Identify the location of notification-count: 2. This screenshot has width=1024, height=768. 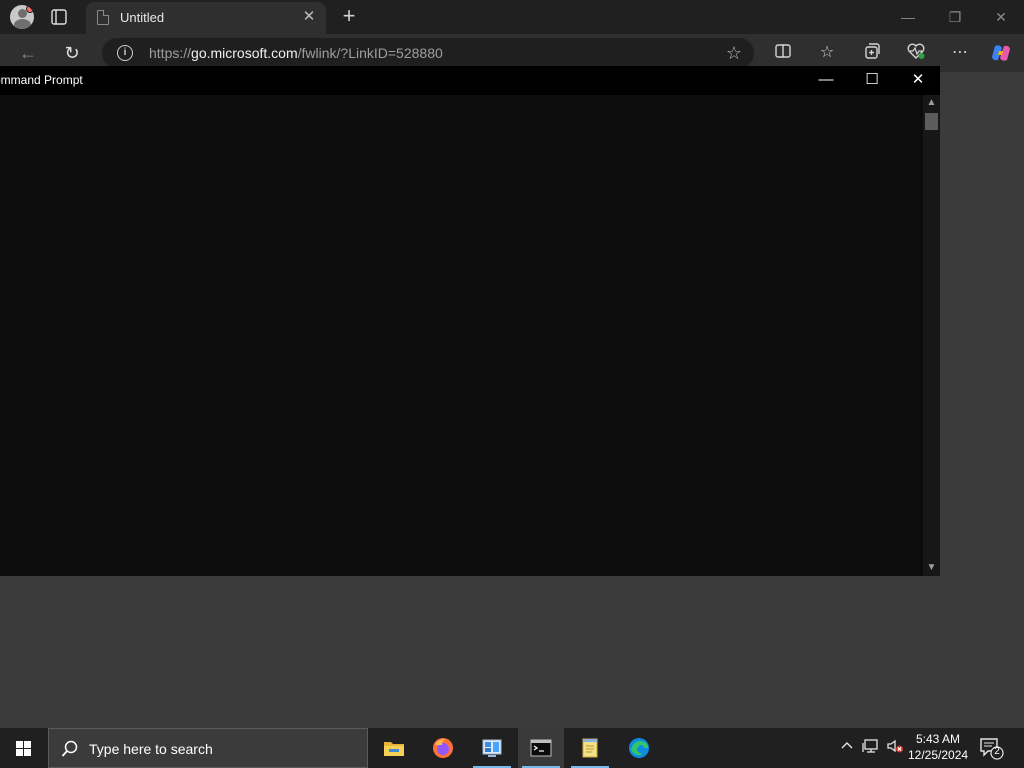
(997, 751).